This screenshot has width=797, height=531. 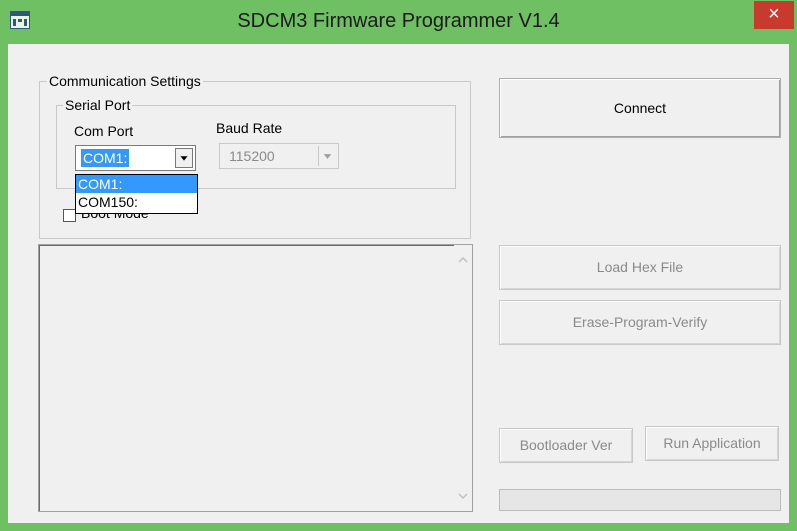 I want to click on scroll-up-icon, so click(x=463, y=260).